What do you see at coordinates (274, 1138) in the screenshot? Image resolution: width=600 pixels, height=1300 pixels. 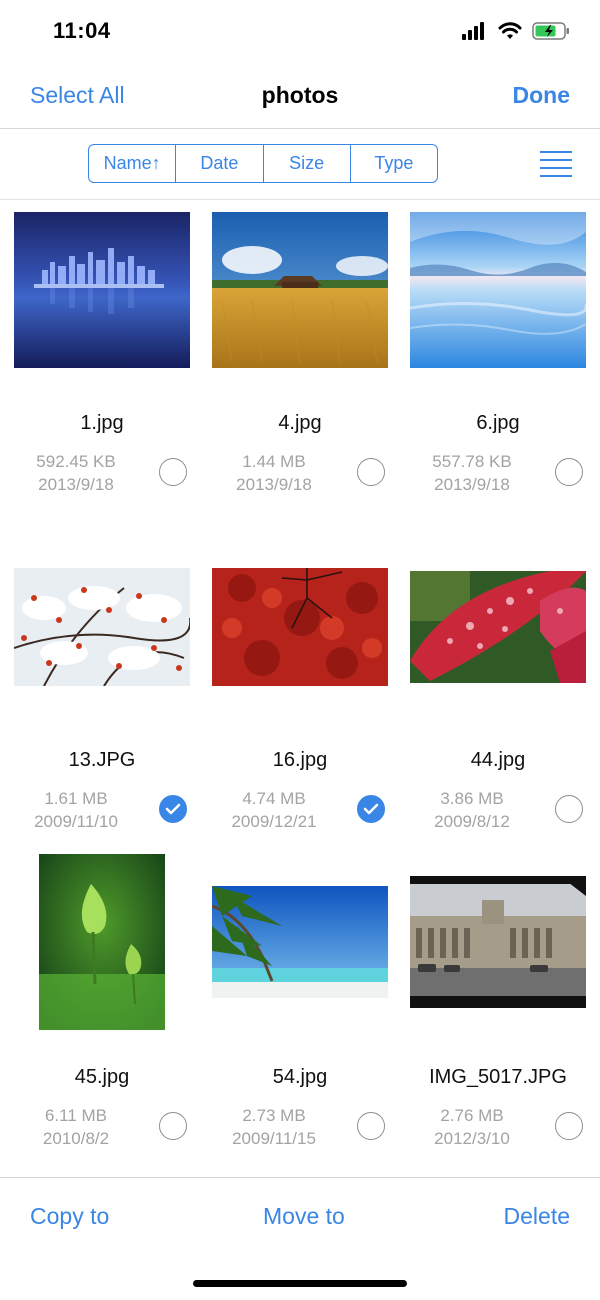 I see `file-date: 2009/11/15` at bounding box center [274, 1138].